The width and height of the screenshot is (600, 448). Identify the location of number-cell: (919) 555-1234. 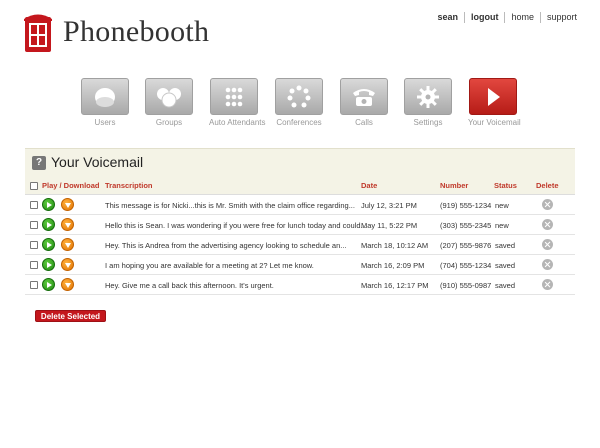
(466, 205).